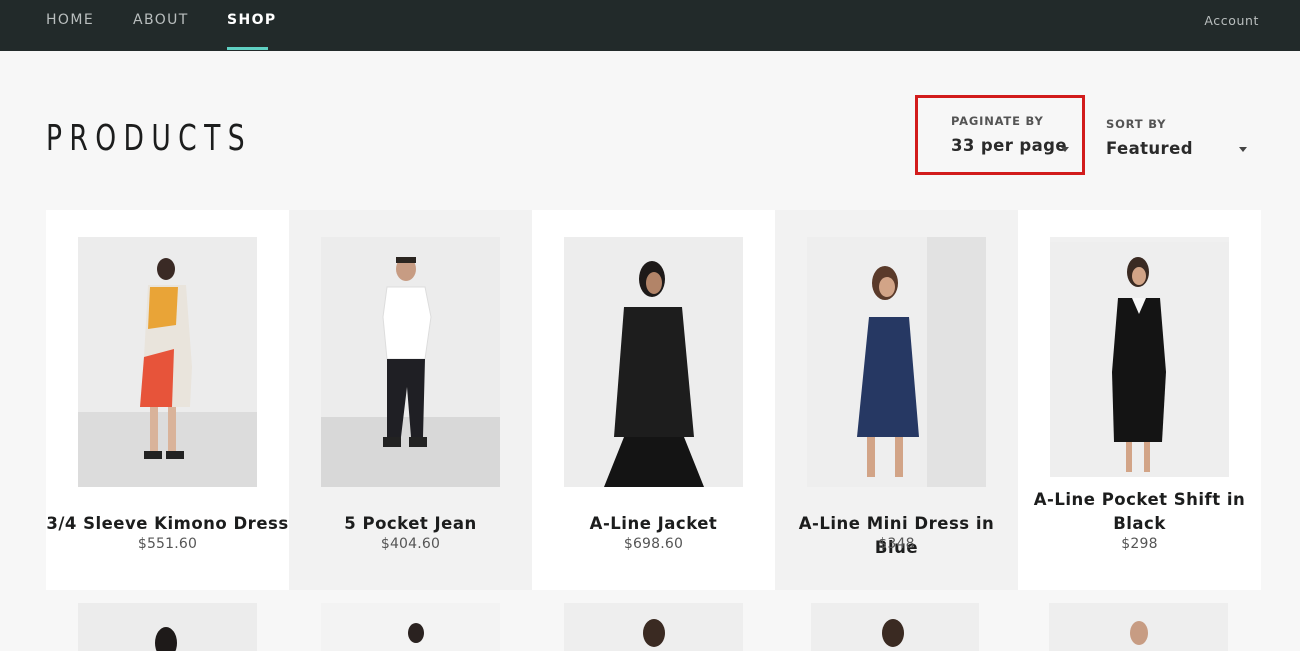 The width and height of the screenshot is (1300, 651). Describe the element at coordinates (1016, 145) in the screenshot. I see `paginate-by-value: 33 per page` at that location.